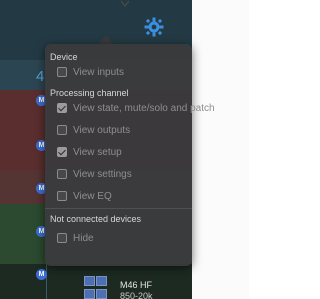 This screenshot has width=320, height=299. What do you see at coordinates (97, 152) in the screenshot?
I see `option-label: View setup` at bounding box center [97, 152].